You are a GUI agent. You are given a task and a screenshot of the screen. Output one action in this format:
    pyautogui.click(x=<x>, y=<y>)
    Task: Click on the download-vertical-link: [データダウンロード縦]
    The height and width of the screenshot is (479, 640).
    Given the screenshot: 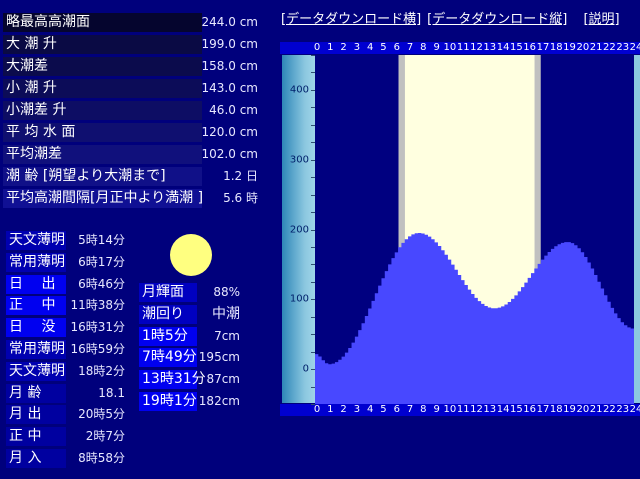 What is the action you would take?
    pyautogui.click(x=497, y=19)
    